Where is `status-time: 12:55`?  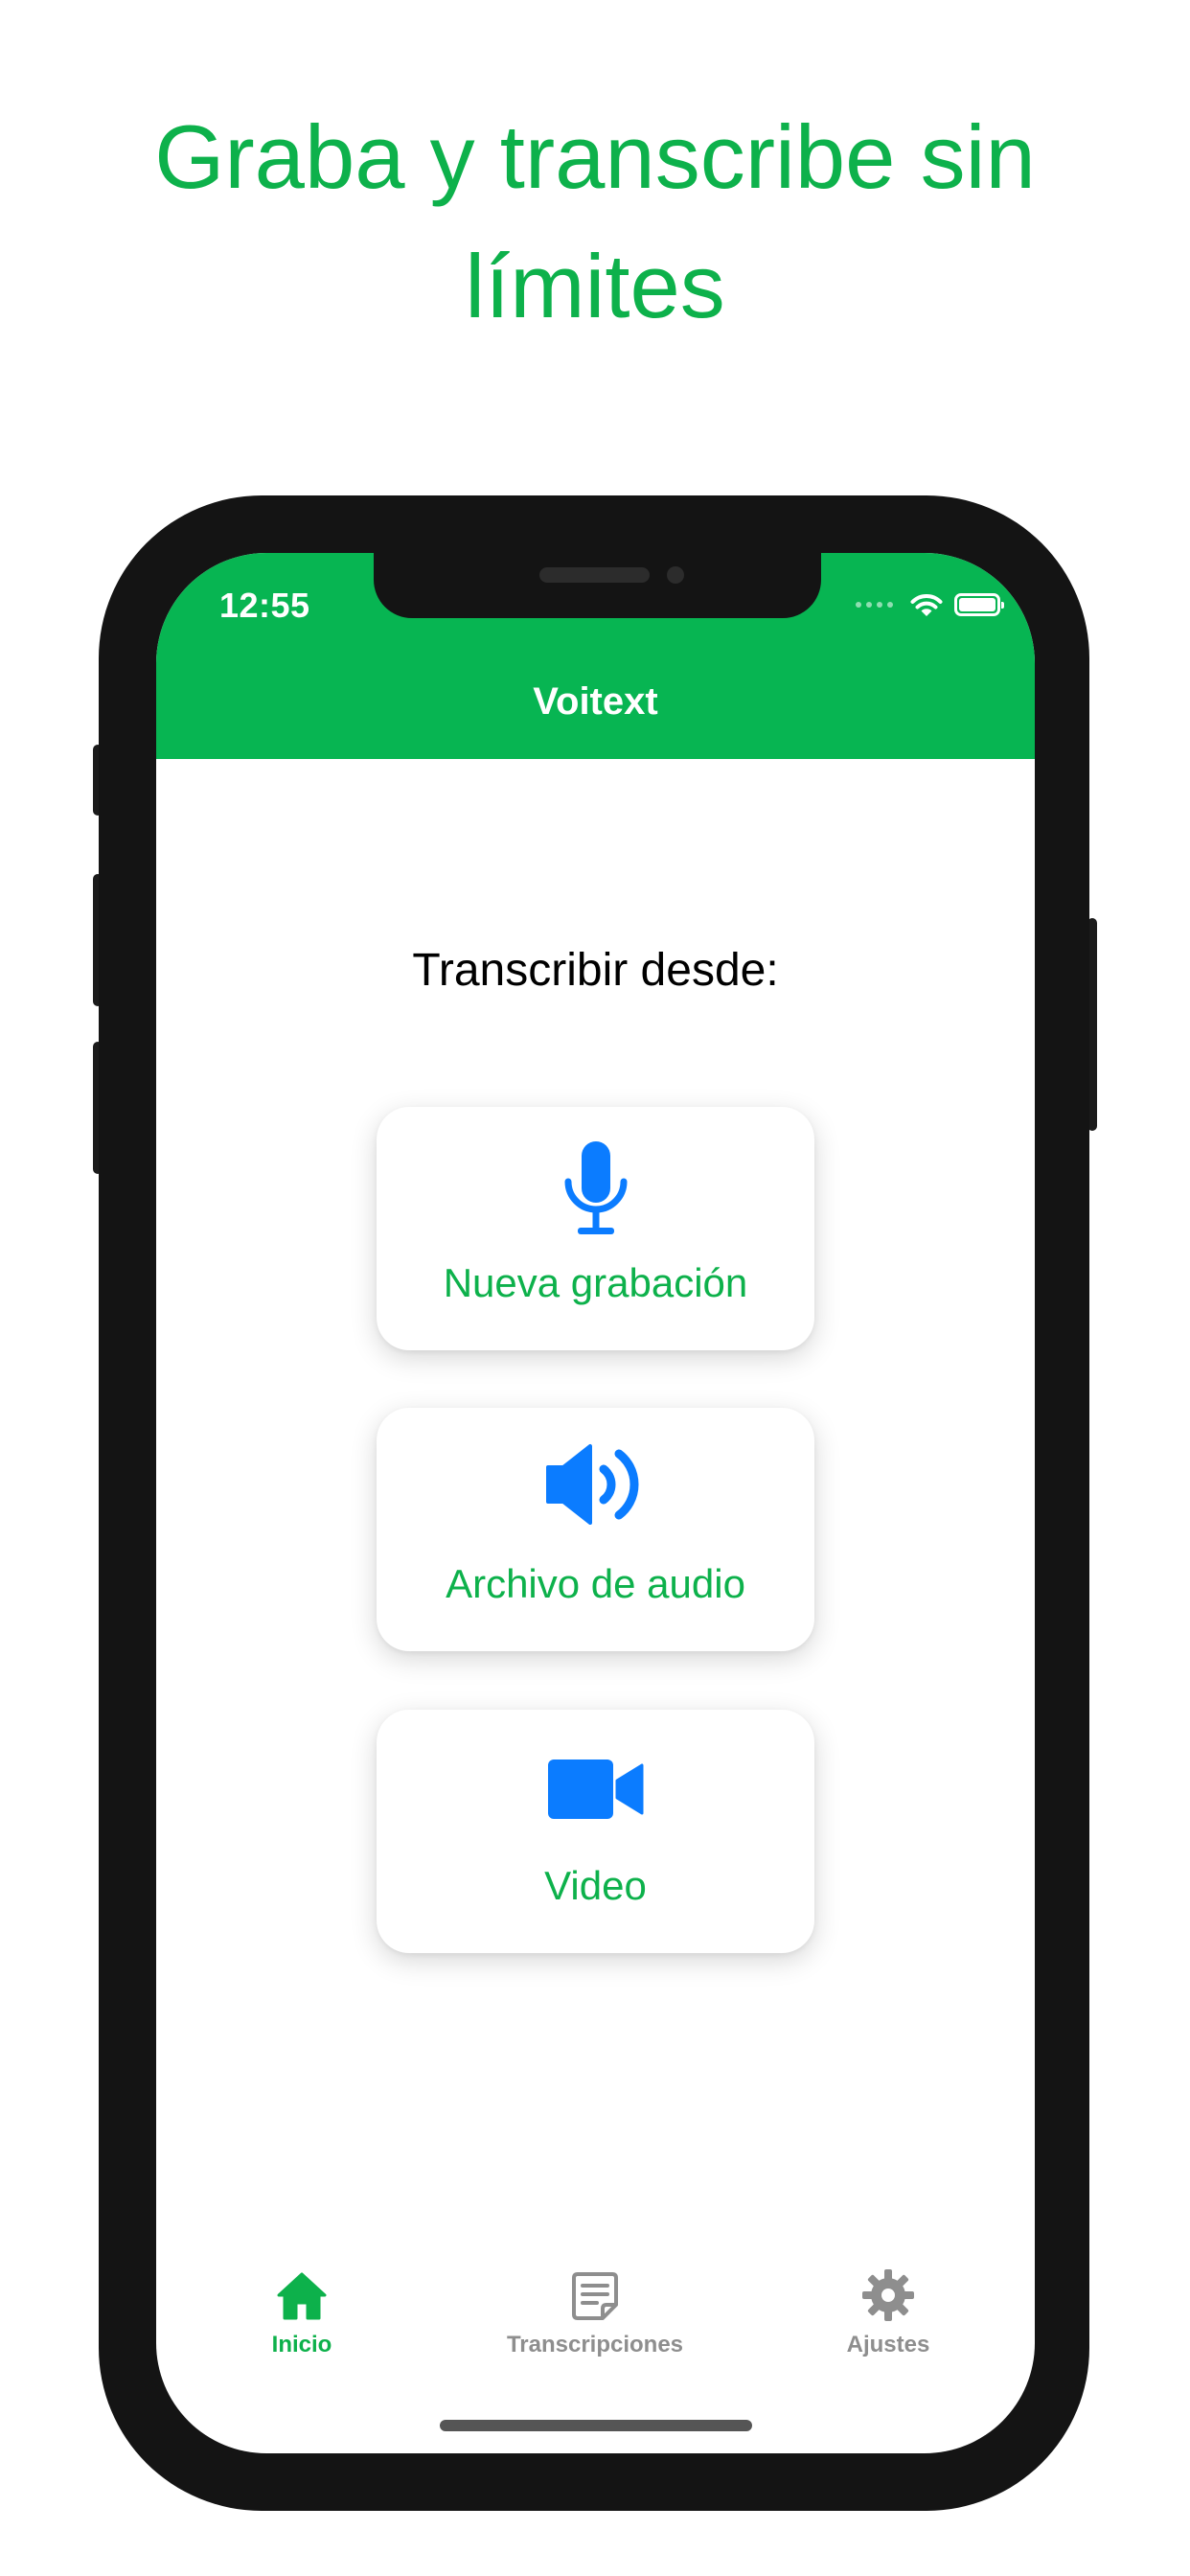
status-time: 12:55 is located at coordinates (264, 605).